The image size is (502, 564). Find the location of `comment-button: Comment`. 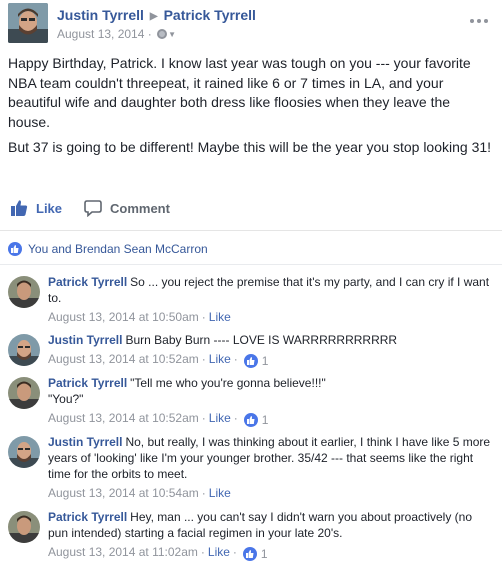

comment-button: Comment is located at coordinates (127, 208).